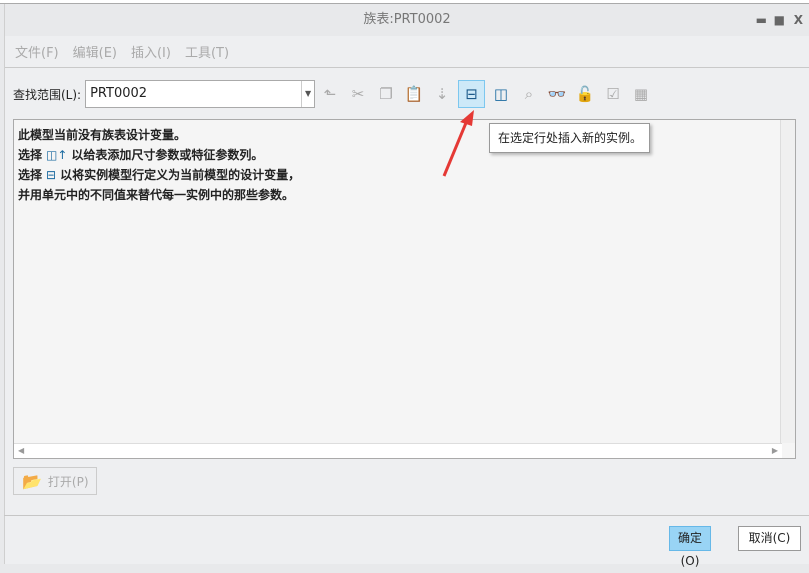 The height and width of the screenshot is (573, 809). What do you see at coordinates (386, 94) in the screenshot?
I see `copy-icon: ❐` at bounding box center [386, 94].